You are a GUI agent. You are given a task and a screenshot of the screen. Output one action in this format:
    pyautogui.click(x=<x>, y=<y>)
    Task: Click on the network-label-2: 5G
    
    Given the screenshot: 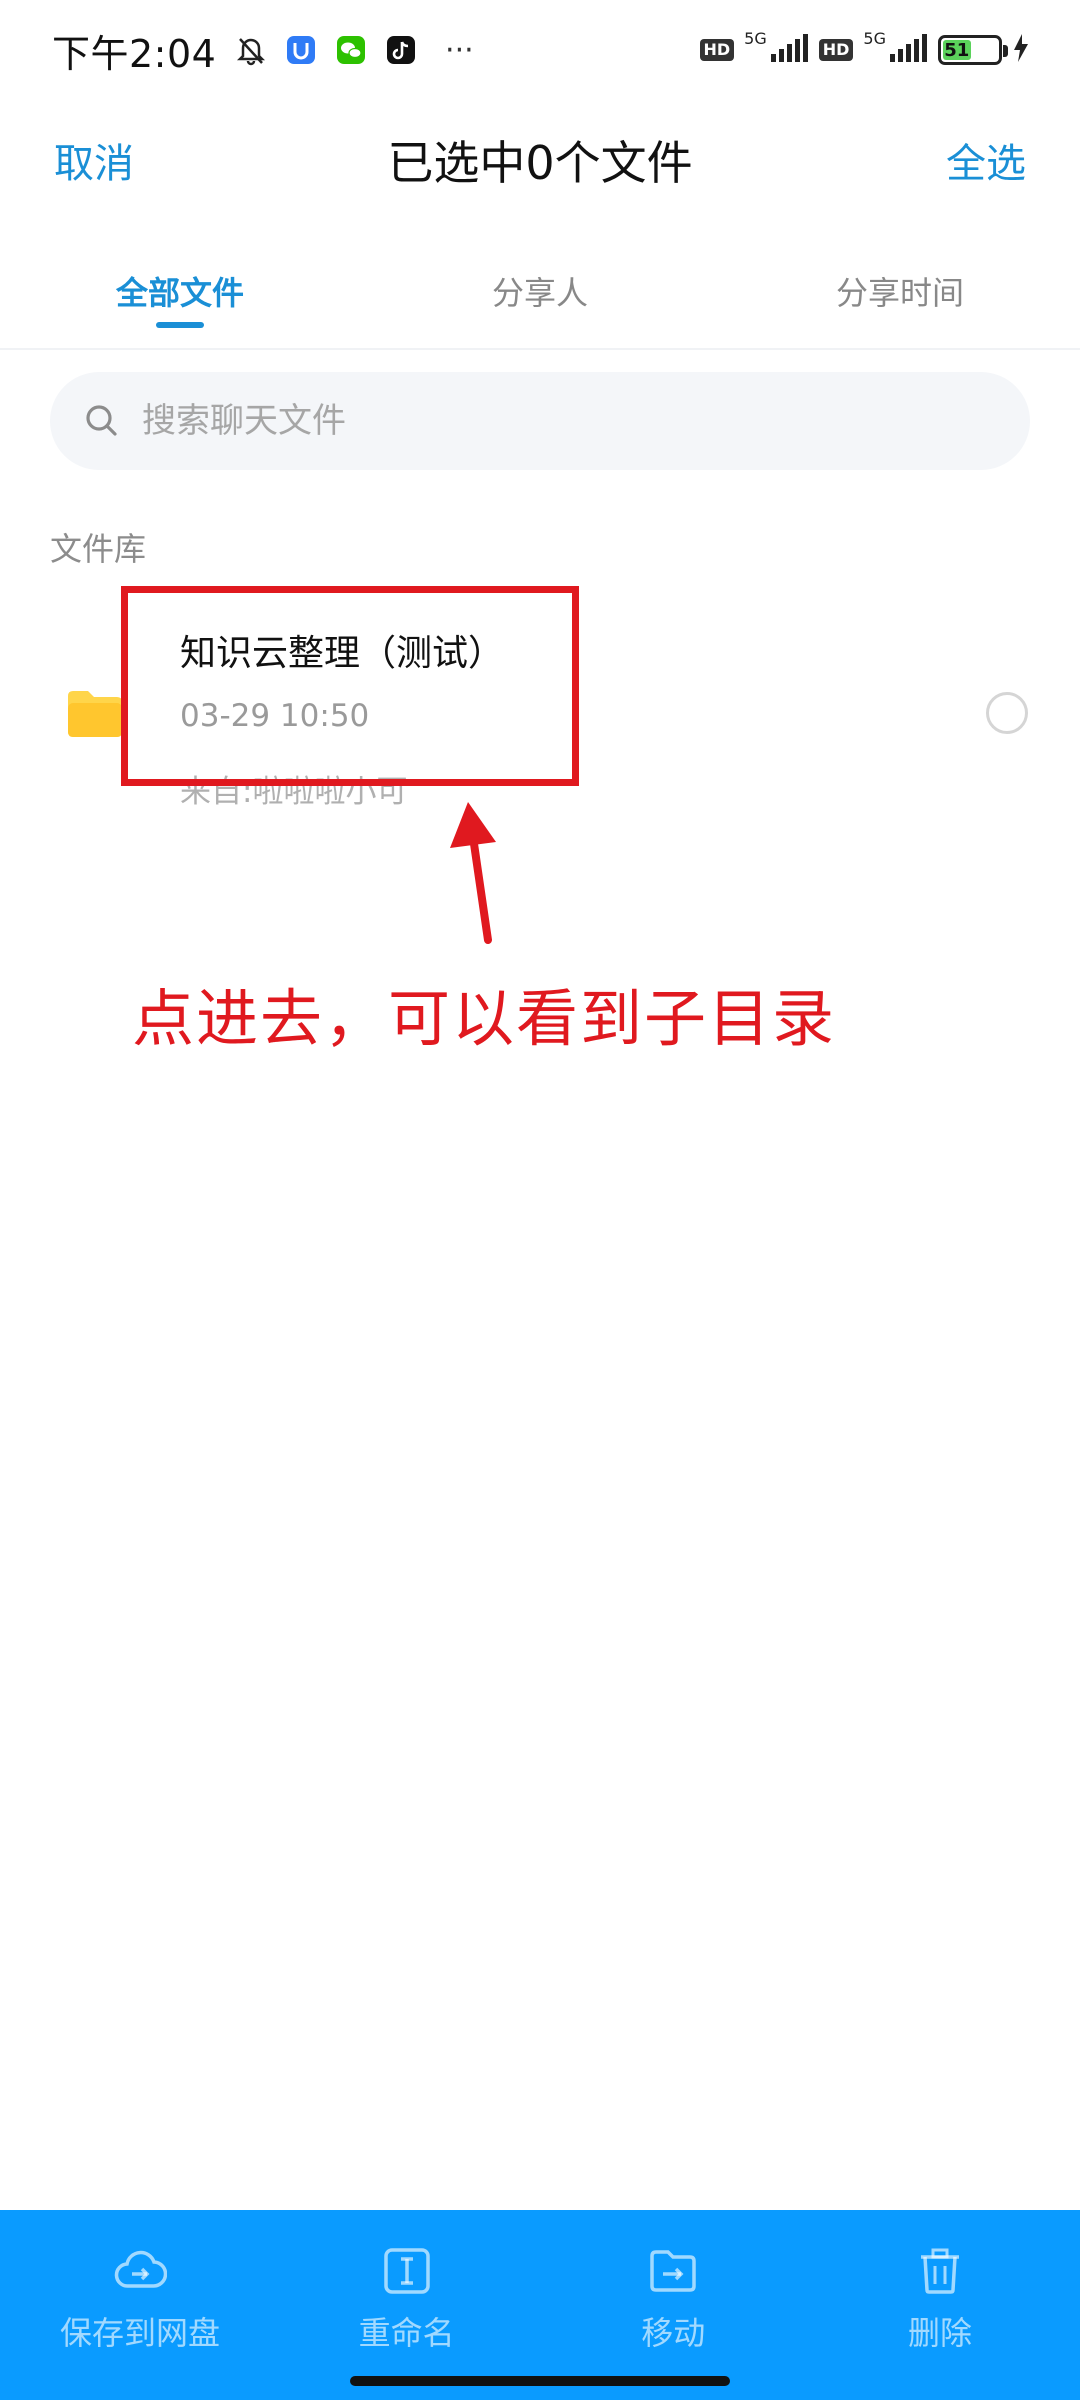 What is the action you would take?
    pyautogui.click(x=874, y=38)
    